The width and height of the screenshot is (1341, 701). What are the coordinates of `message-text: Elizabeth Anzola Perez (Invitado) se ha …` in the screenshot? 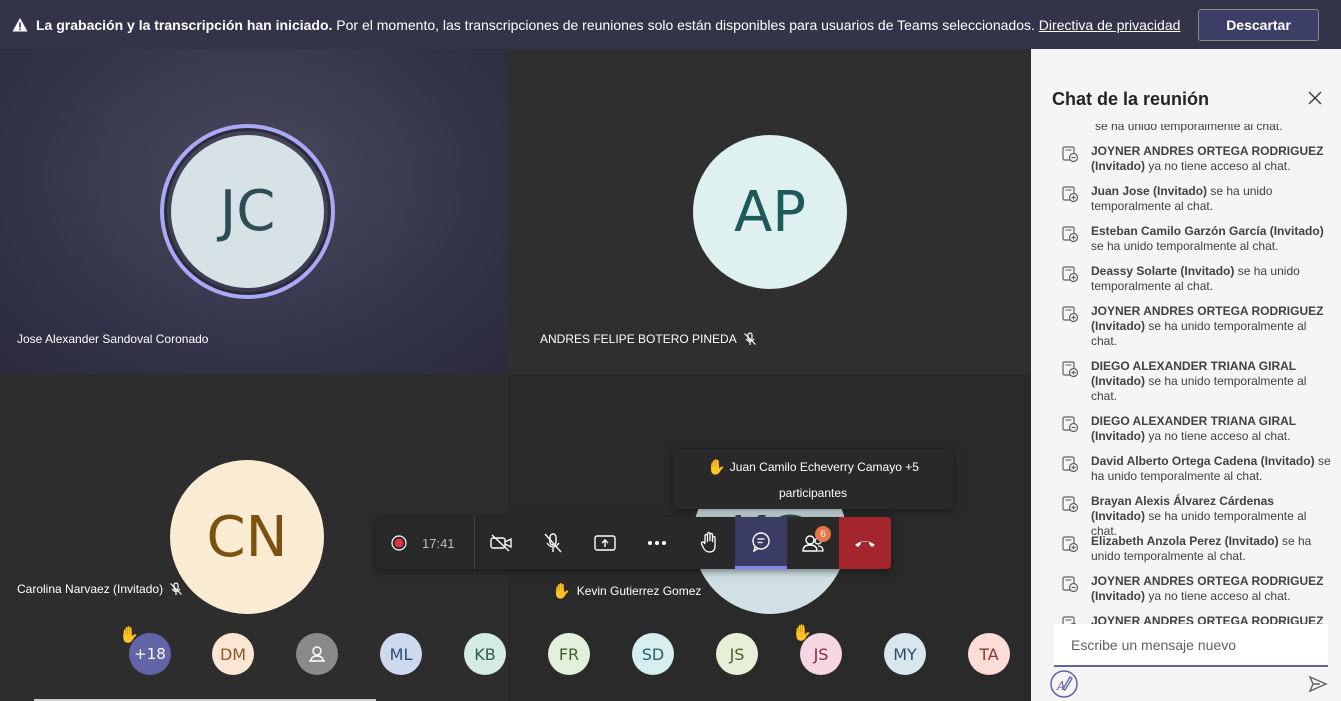 It's located at (1211, 549).